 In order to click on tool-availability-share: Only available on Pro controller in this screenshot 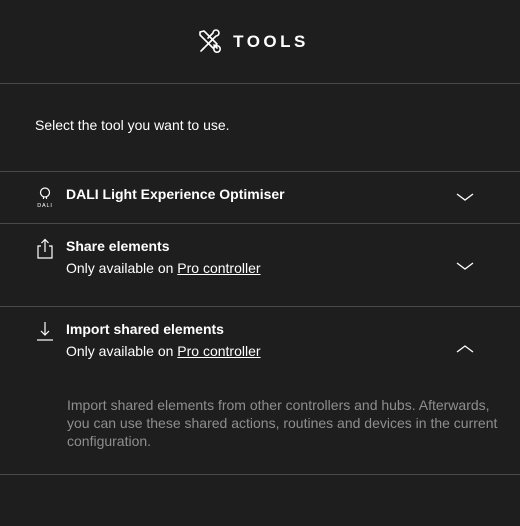, I will do `click(163, 268)`.